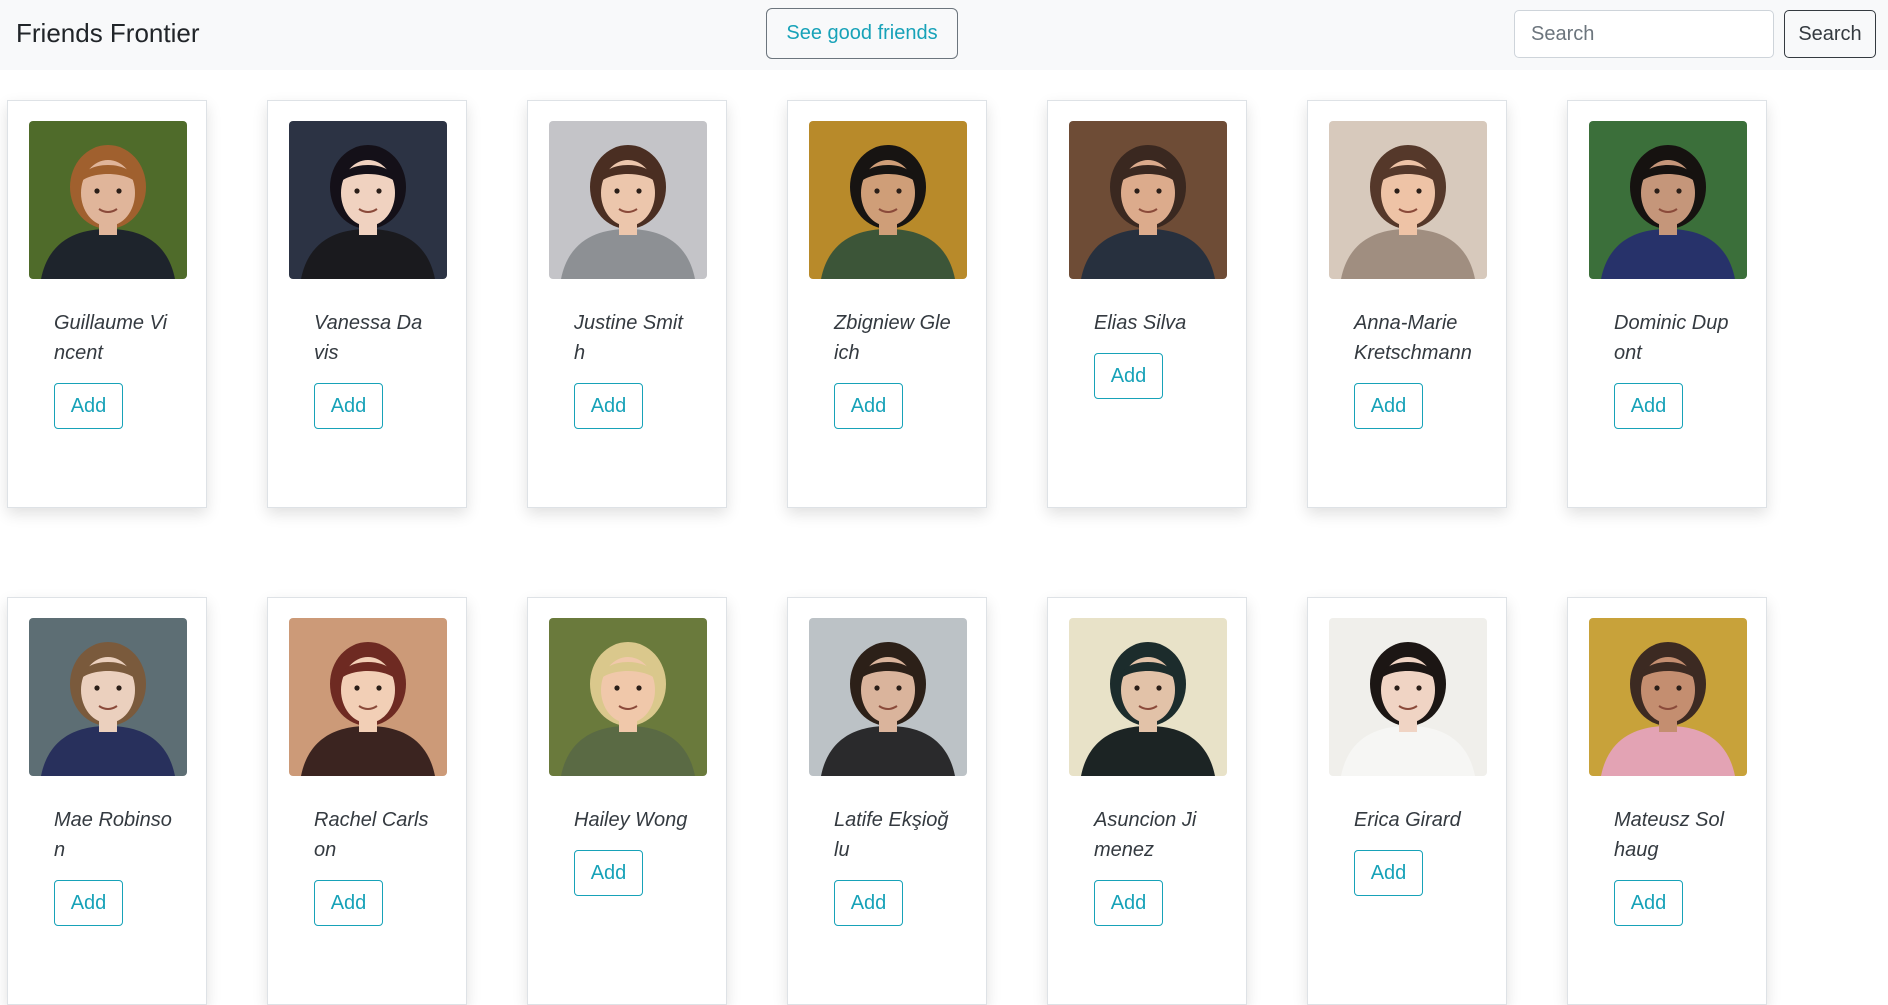  What do you see at coordinates (1145, 835) in the screenshot?
I see `friend-name: Asuncion Jimenez` at bounding box center [1145, 835].